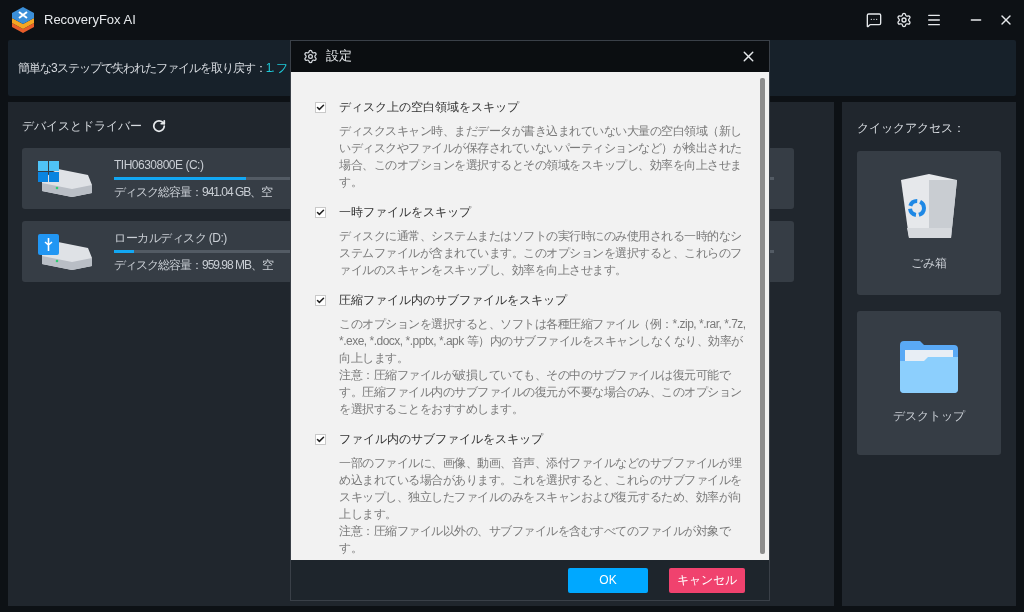 This screenshot has width=1024, height=612. Describe the element at coordinates (543, 341) in the screenshot. I see `option-description: このオプションを選択すると、ソフトは各種圧縮ファイル（例：*.zip, *.rar, *.7z, *.exe, *.docx, *.pptx, *.apk 等）内のサブファイルをスキャンしなくなり、効率が向上します。` at that location.